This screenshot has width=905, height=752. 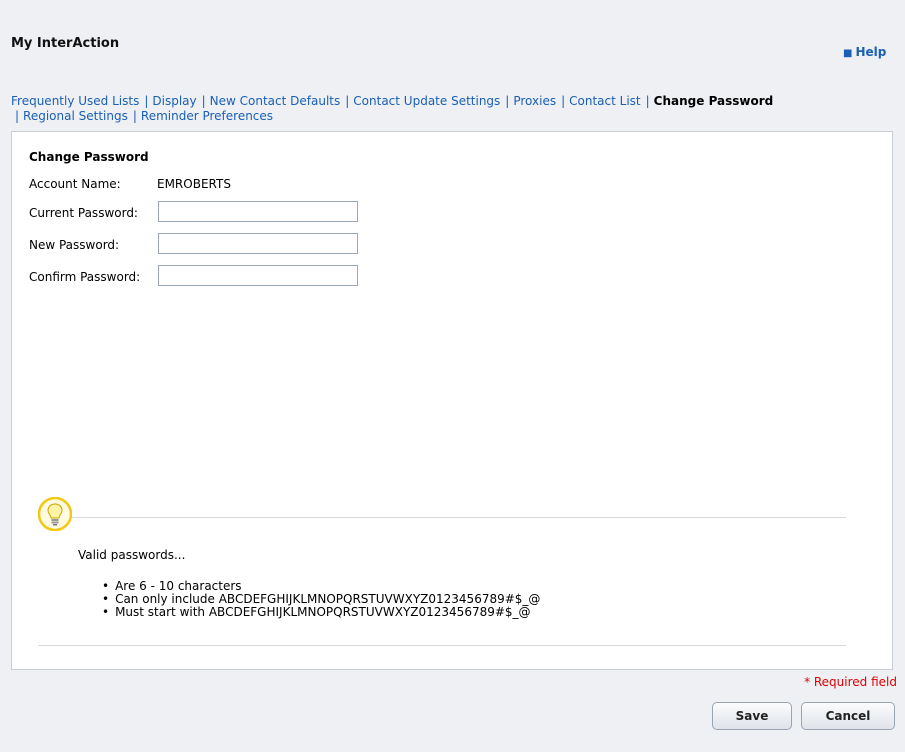 What do you see at coordinates (55, 514) in the screenshot?
I see `lightbulb-icon` at bounding box center [55, 514].